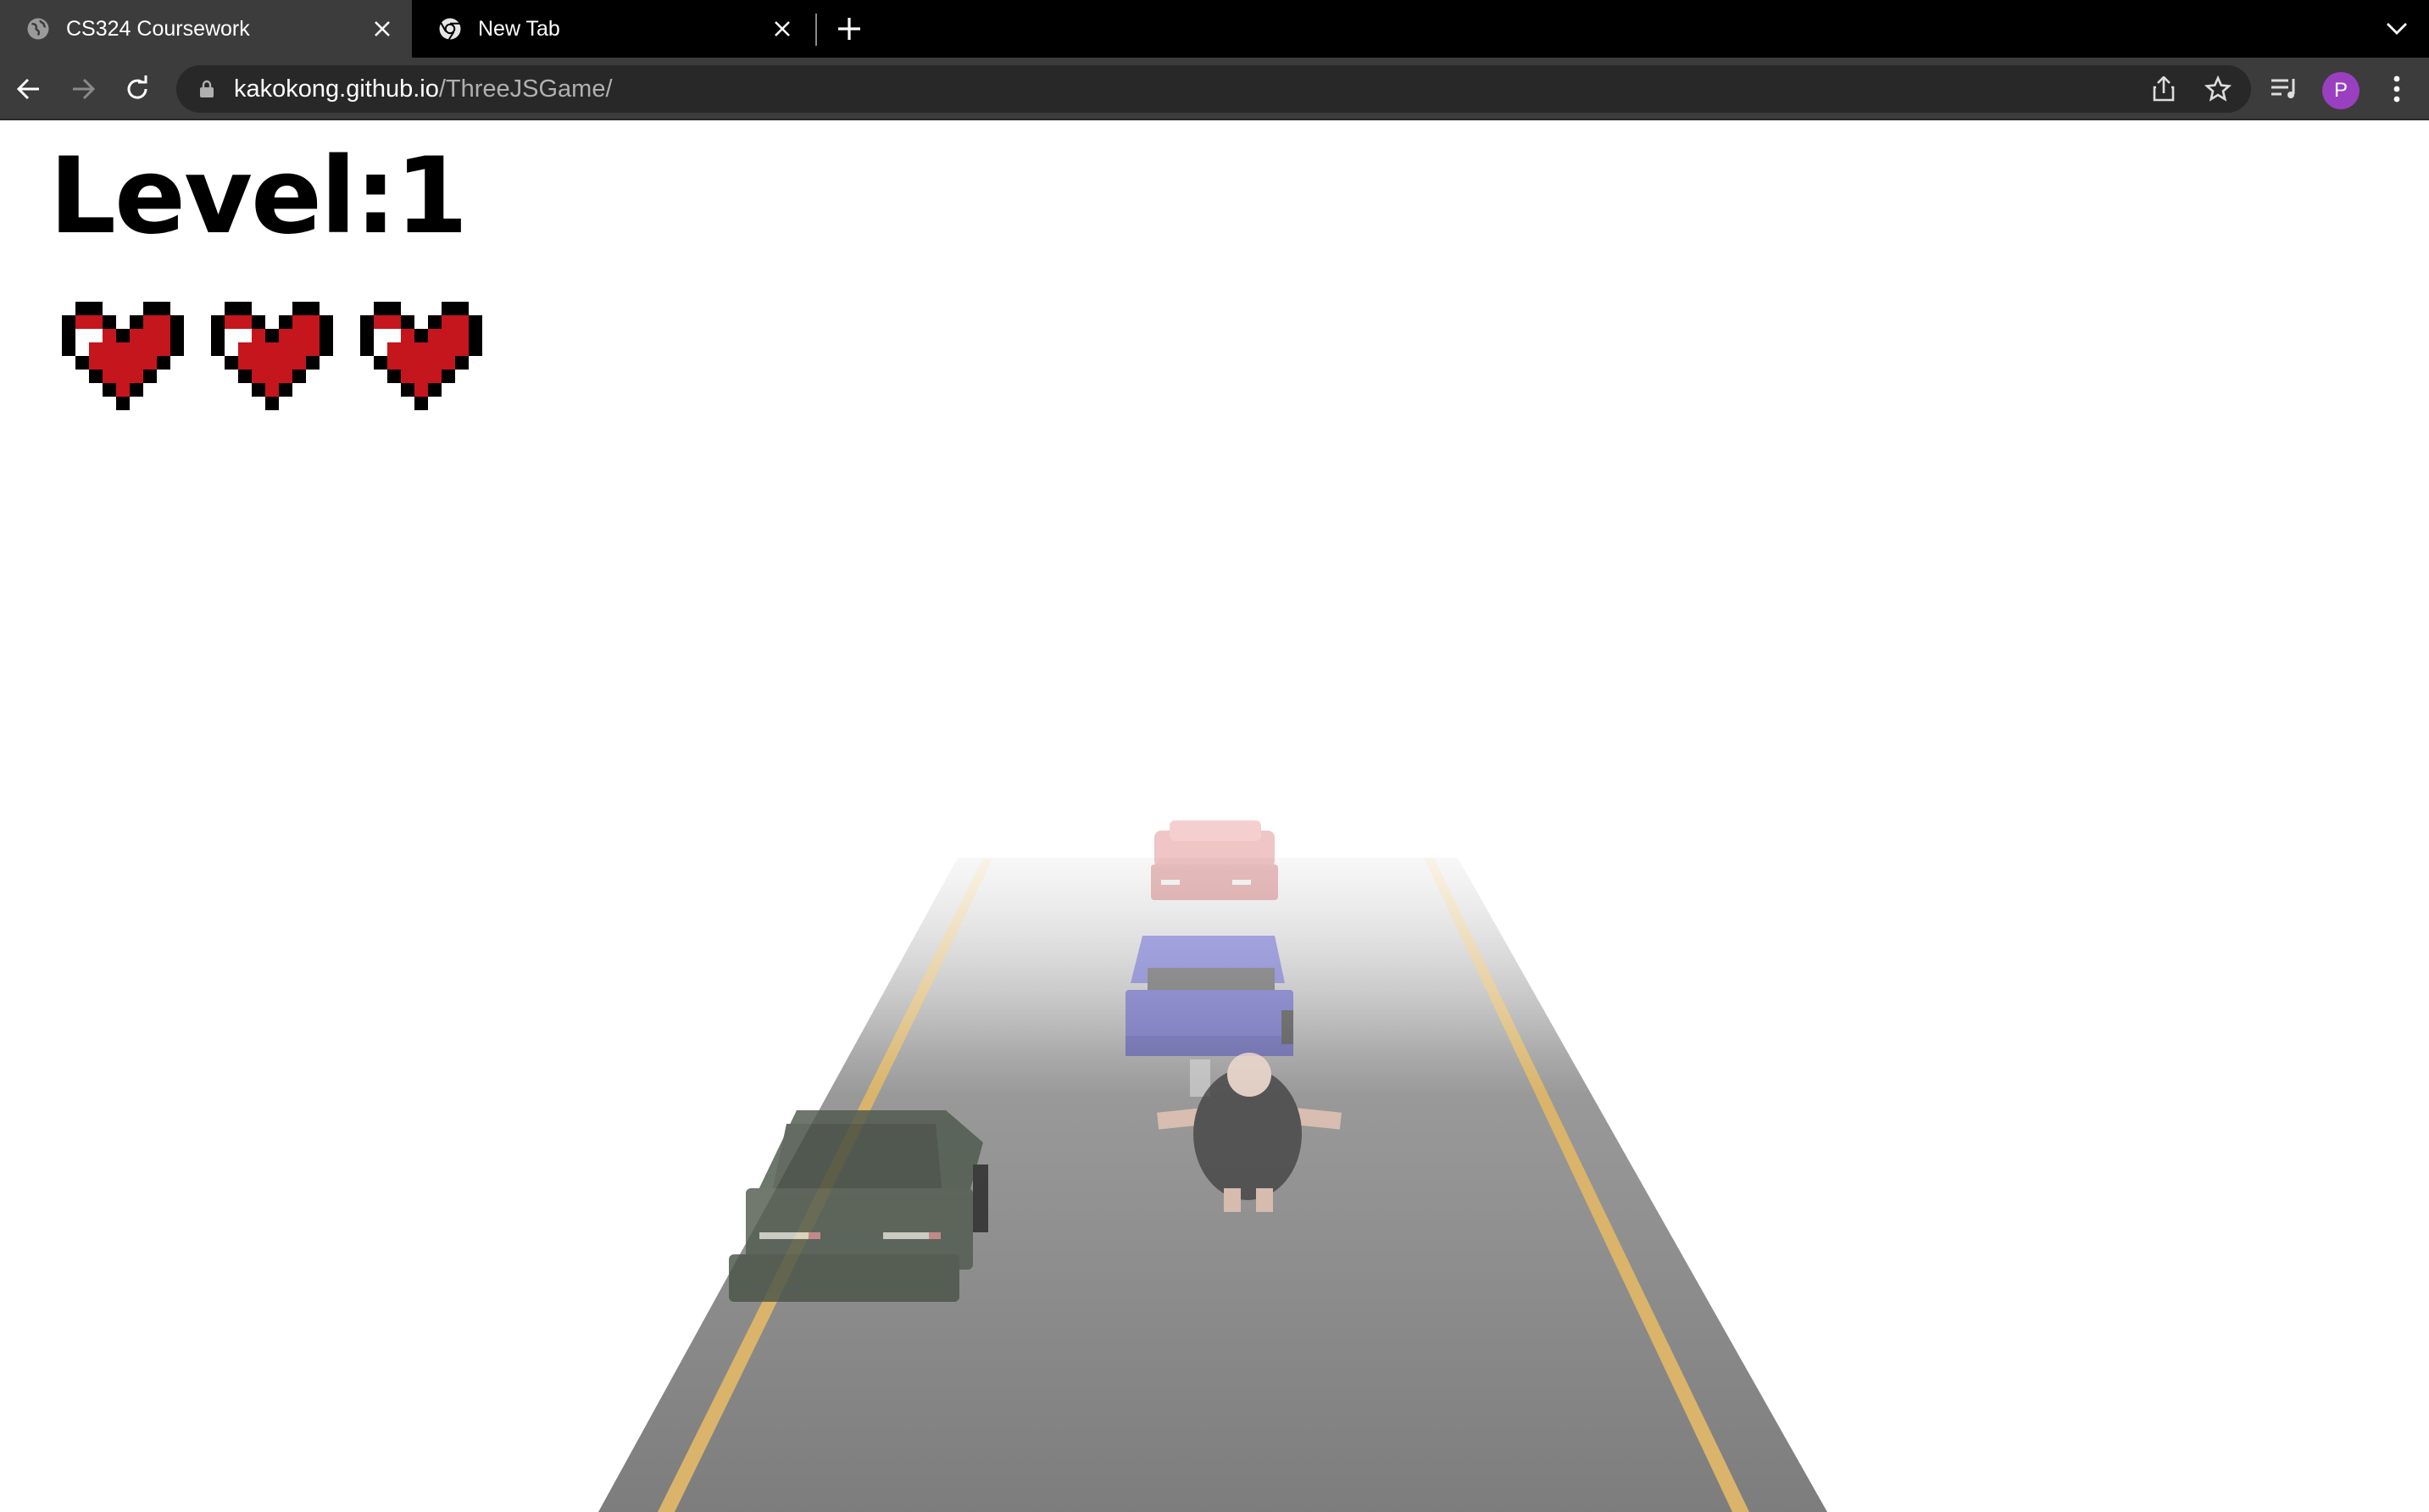 The width and height of the screenshot is (2429, 1512). I want to click on profile-avatar: P, so click(2341, 91).